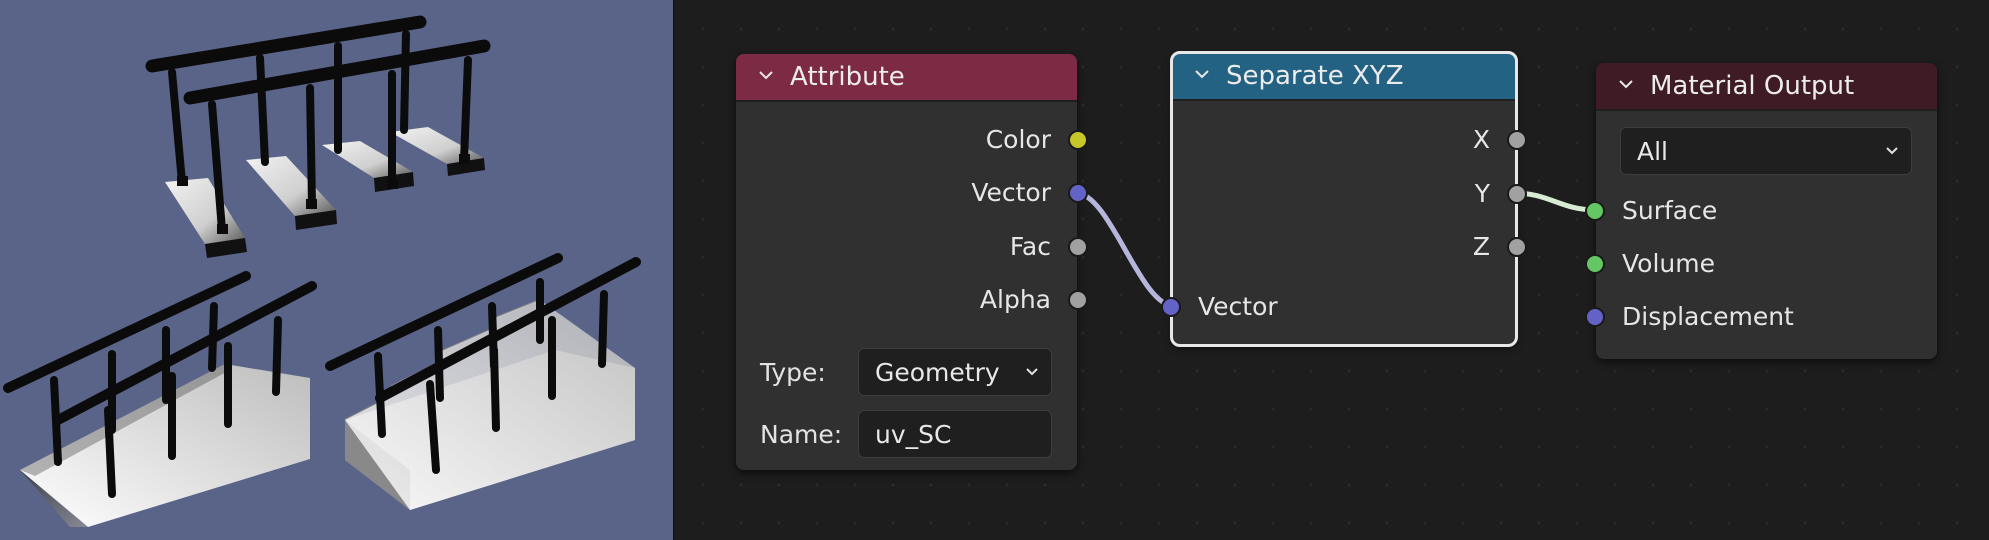 The height and width of the screenshot is (540, 1989). What do you see at coordinates (483, 381) in the screenshot?
I see `railing-on-stairs` at bounding box center [483, 381].